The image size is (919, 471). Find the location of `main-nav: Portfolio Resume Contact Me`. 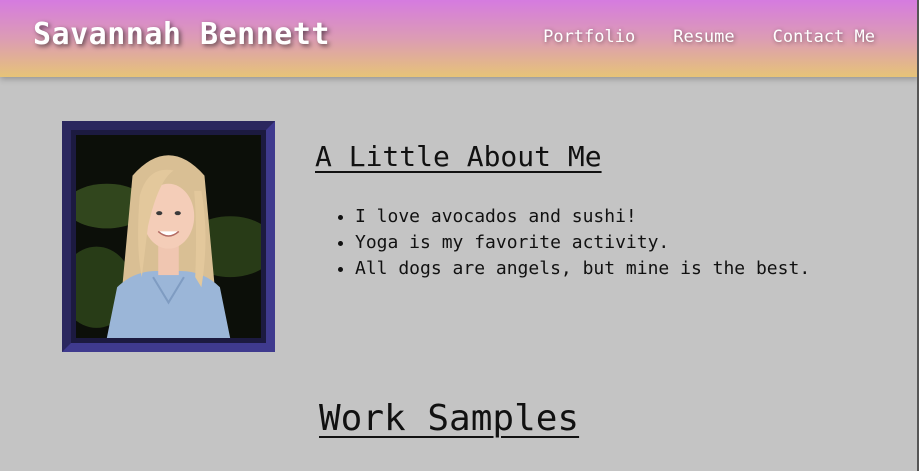

main-nav: Portfolio Resume Contact Me is located at coordinates (709, 37).